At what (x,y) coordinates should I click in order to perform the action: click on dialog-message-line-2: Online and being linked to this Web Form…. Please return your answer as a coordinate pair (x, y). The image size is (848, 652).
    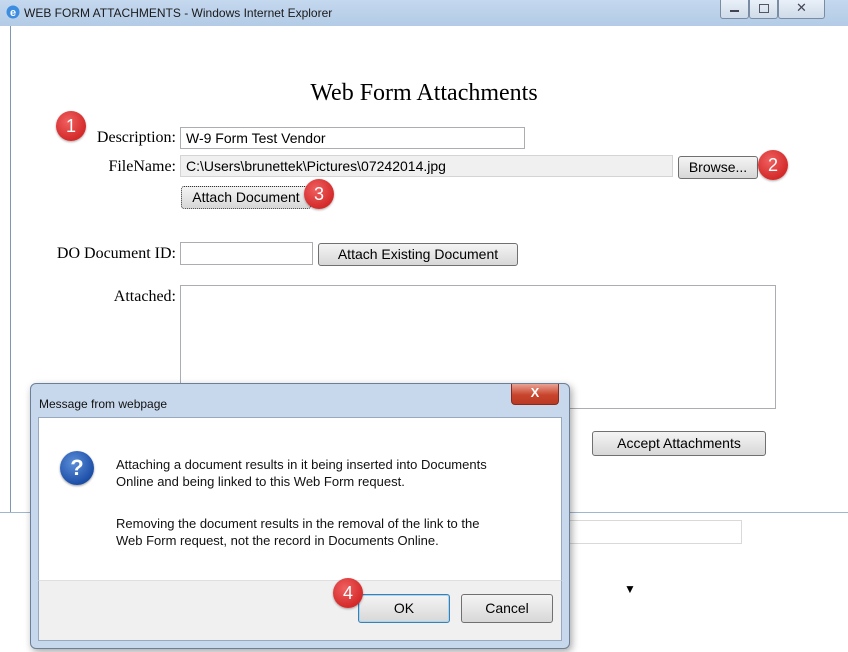
    Looking at the image, I should click on (260, 481).